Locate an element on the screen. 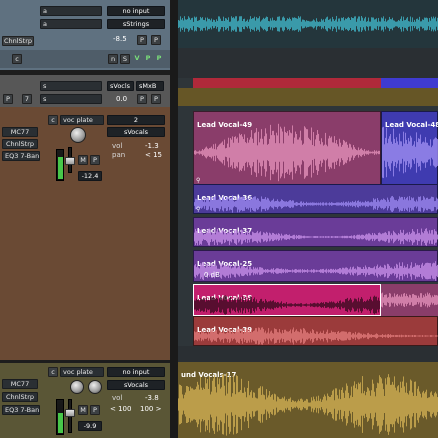 Image resolution: width=438 pixels, height=438 pixels. track2-out2: sMxB is located at coordinates (150, 86).